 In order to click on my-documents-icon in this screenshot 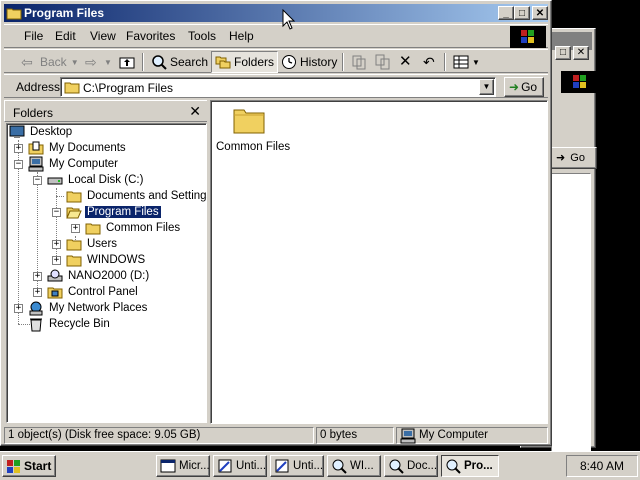, I will do `click(36, 148)`.